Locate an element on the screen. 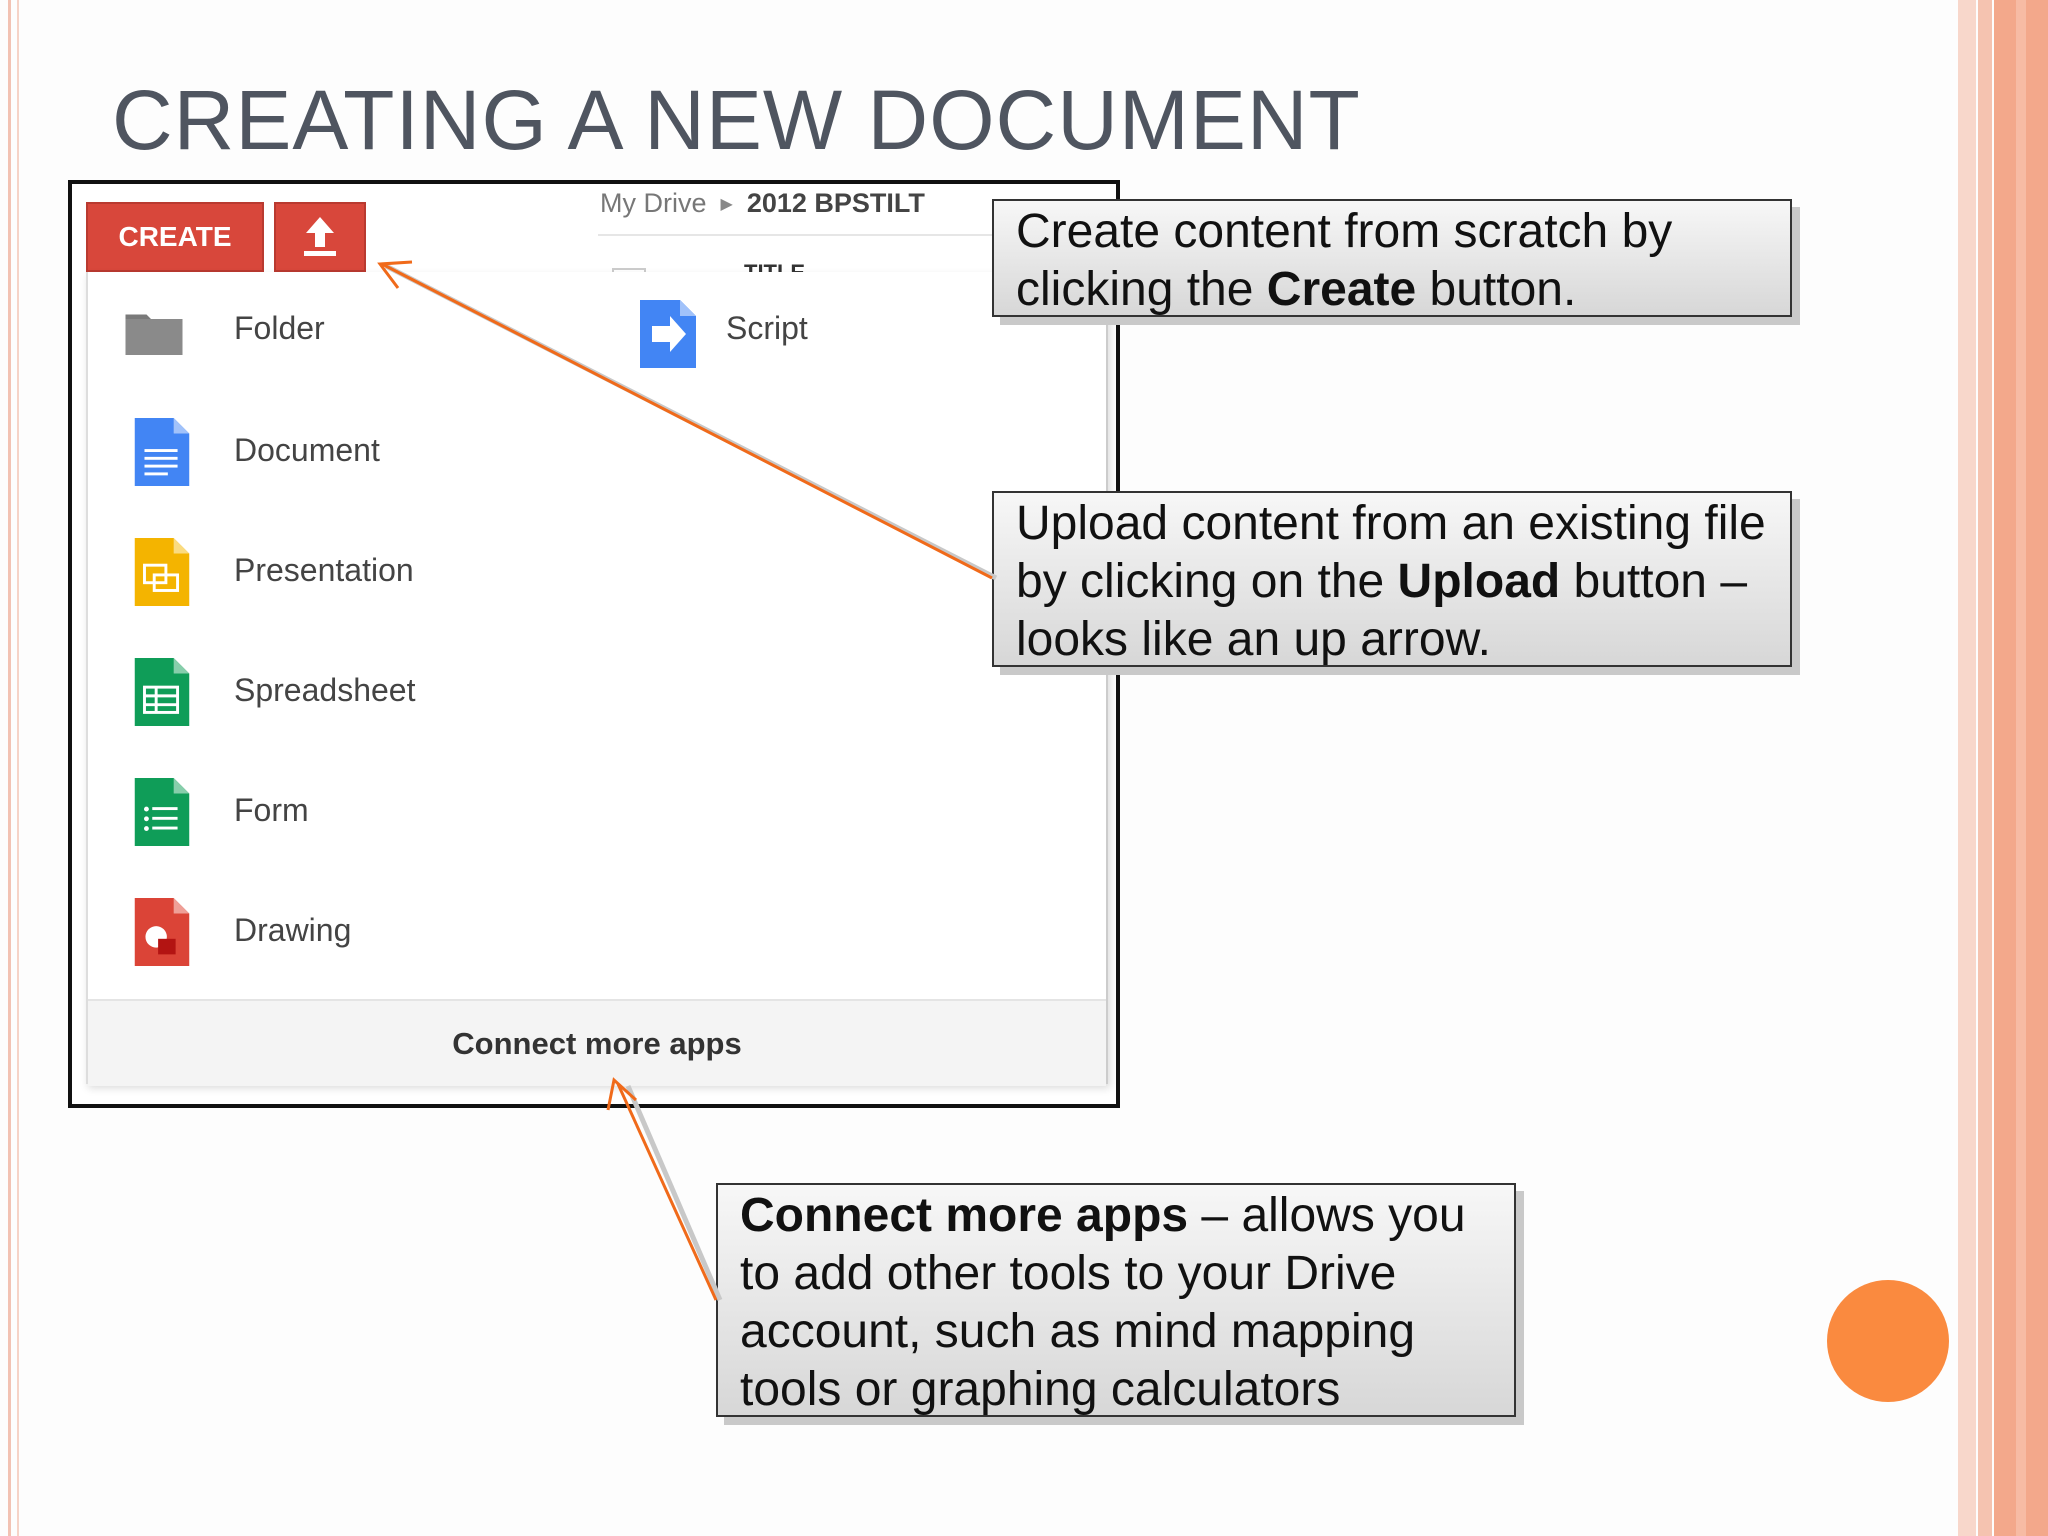  upload-pointer-line is located at coordinates (687, 421).